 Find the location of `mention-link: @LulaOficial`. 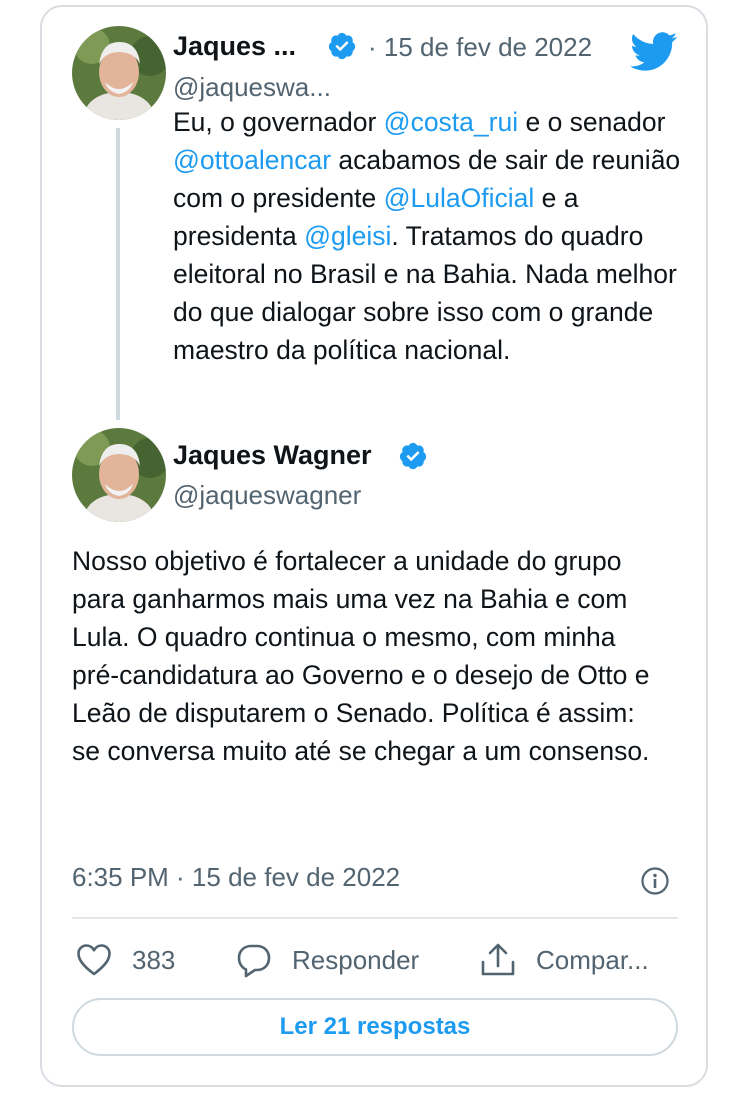

mention-link: @LulaOficial is located at coordinates (459, 198).